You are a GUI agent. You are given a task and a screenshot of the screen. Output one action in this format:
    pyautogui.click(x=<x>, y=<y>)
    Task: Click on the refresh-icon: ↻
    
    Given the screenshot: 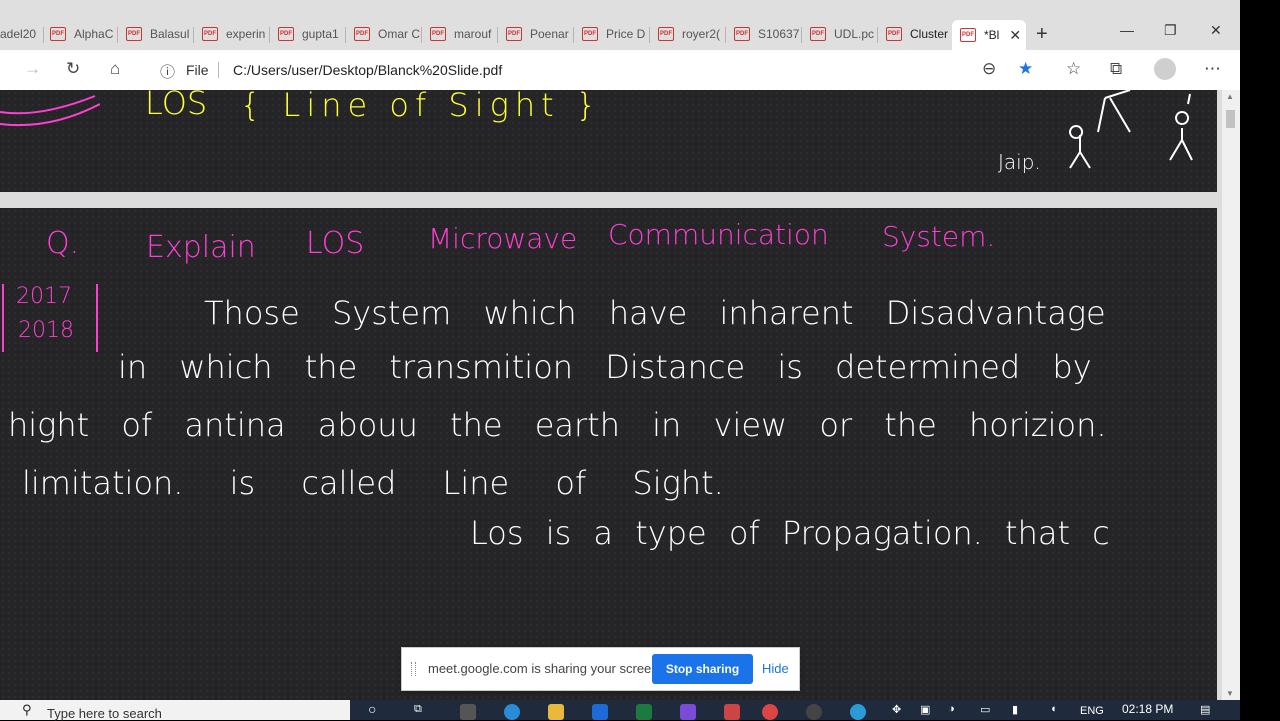 What is the action you would take?
    pyautogui.click(x=73, y=69)
    